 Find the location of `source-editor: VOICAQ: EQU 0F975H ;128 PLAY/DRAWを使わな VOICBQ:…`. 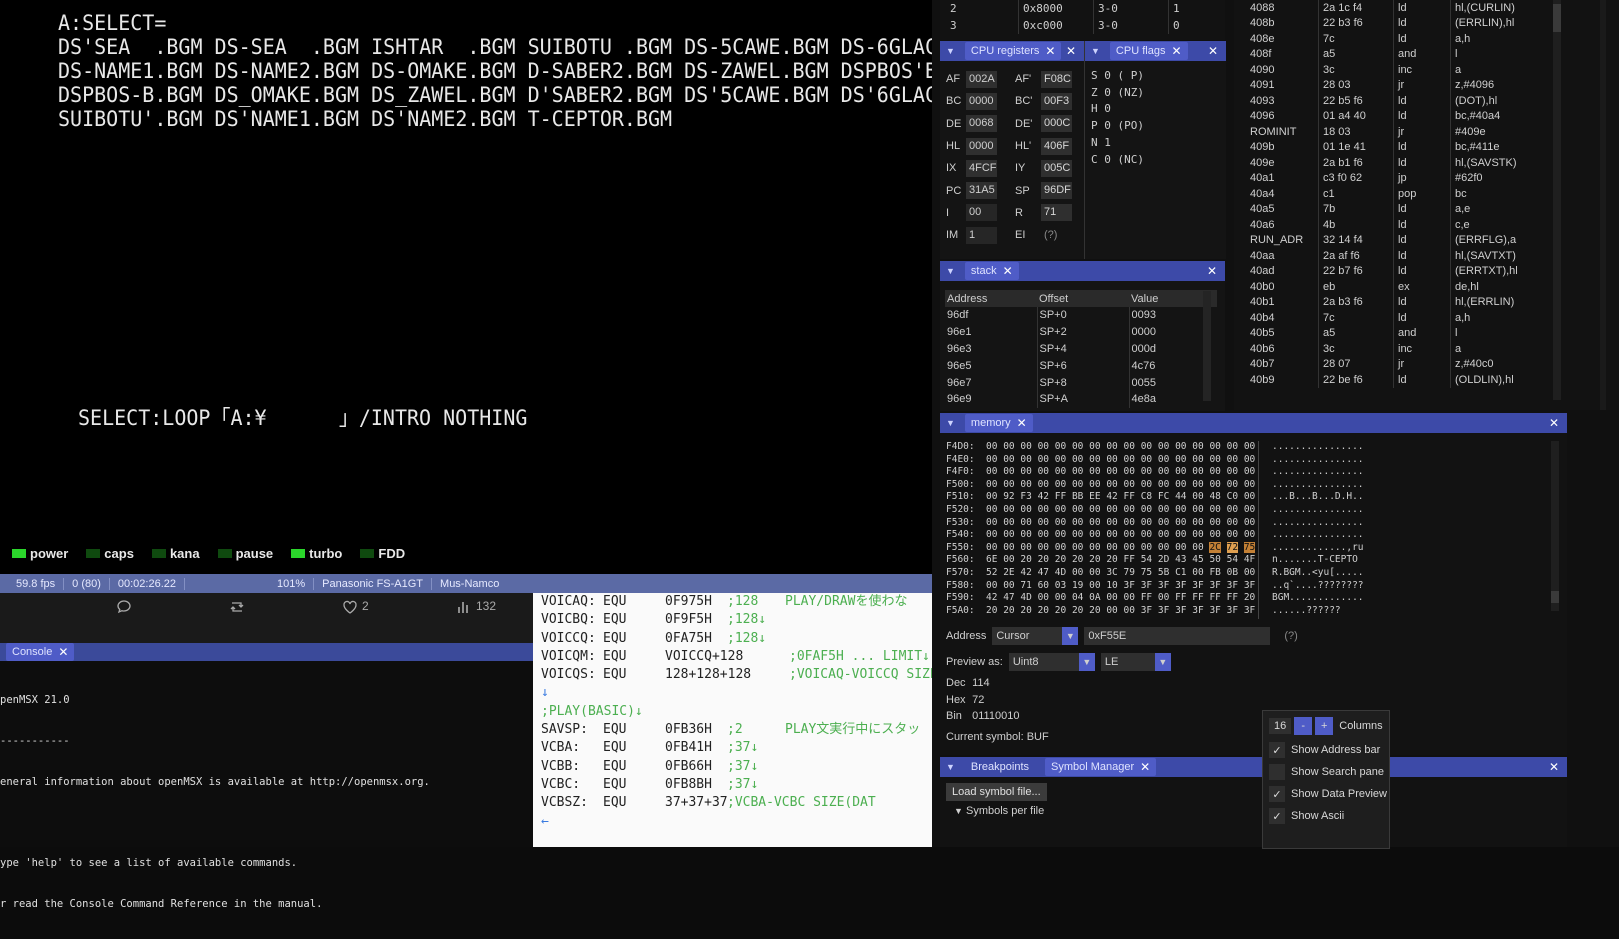

source-editor: VOICAQ: EQU 0F975H ;128 PLAY/DRAWを使わな VOICBQ:… is located at coordinates (736, 720).